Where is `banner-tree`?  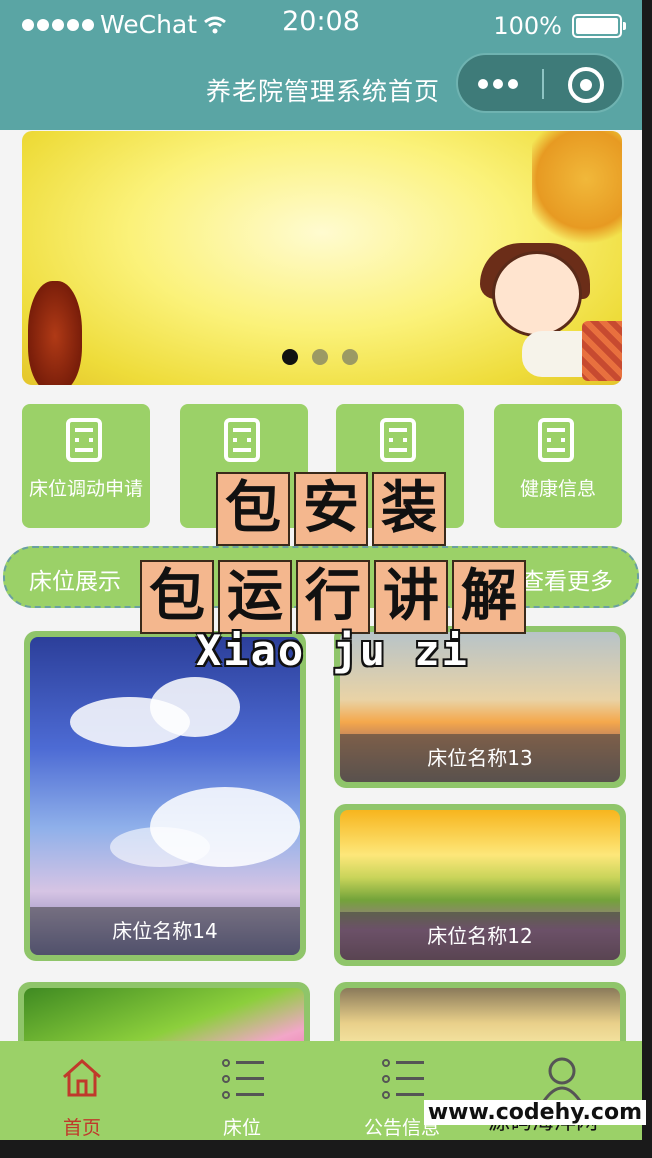
banner-tree is located at coordinates (577, 191).